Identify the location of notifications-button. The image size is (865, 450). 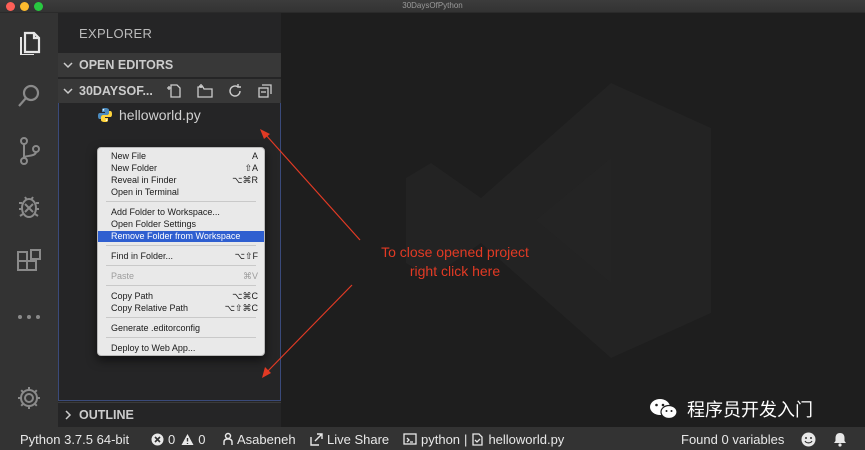
(842, 439).